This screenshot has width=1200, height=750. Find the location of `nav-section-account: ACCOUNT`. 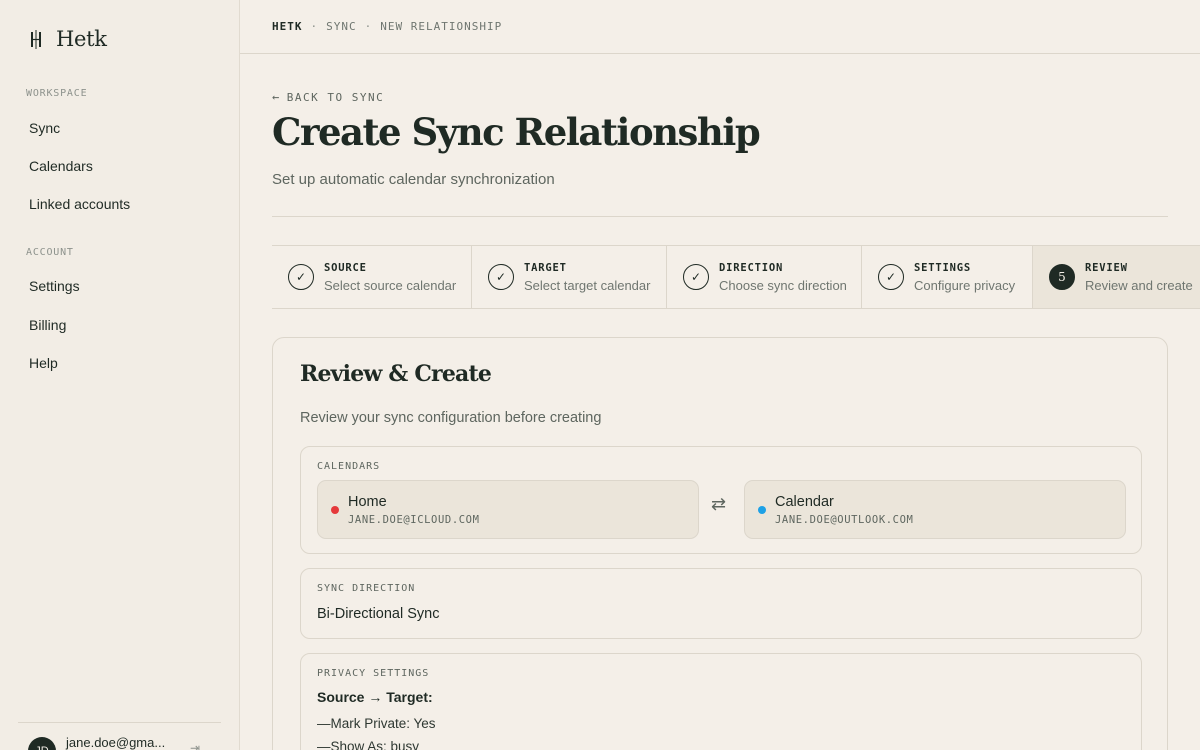

nav-section-account: ACCOUNT is located at coordinates (50, 252).